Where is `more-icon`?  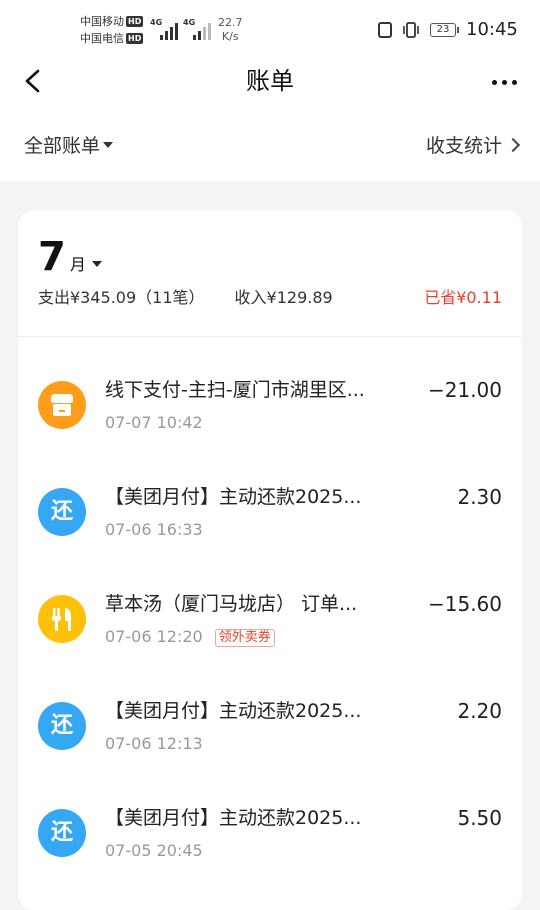
more-icon is located at coordinates (505, 82).